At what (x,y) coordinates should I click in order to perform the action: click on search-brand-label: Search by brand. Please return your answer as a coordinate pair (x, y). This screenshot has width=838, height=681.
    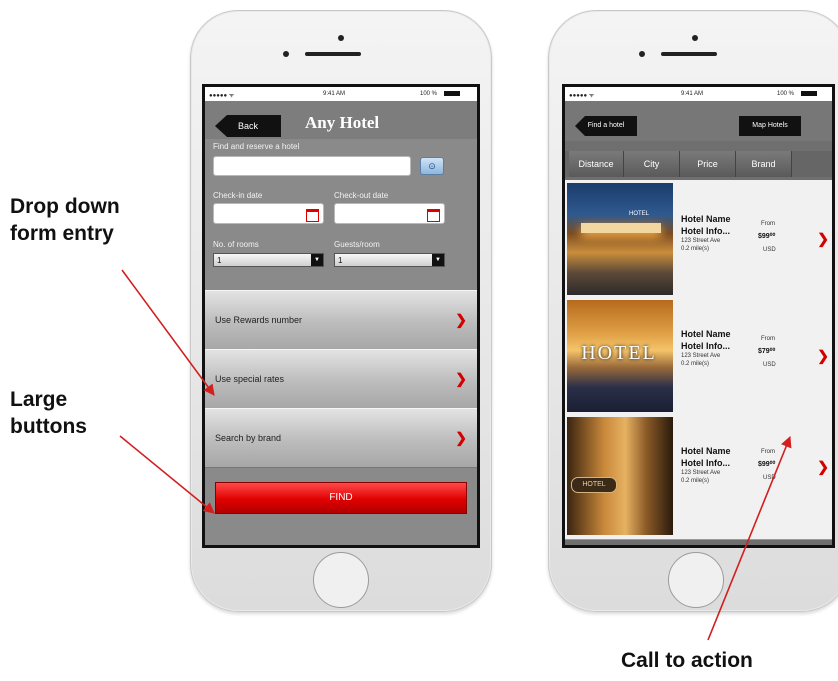
    Looking at the image, I should click on (248, 438).